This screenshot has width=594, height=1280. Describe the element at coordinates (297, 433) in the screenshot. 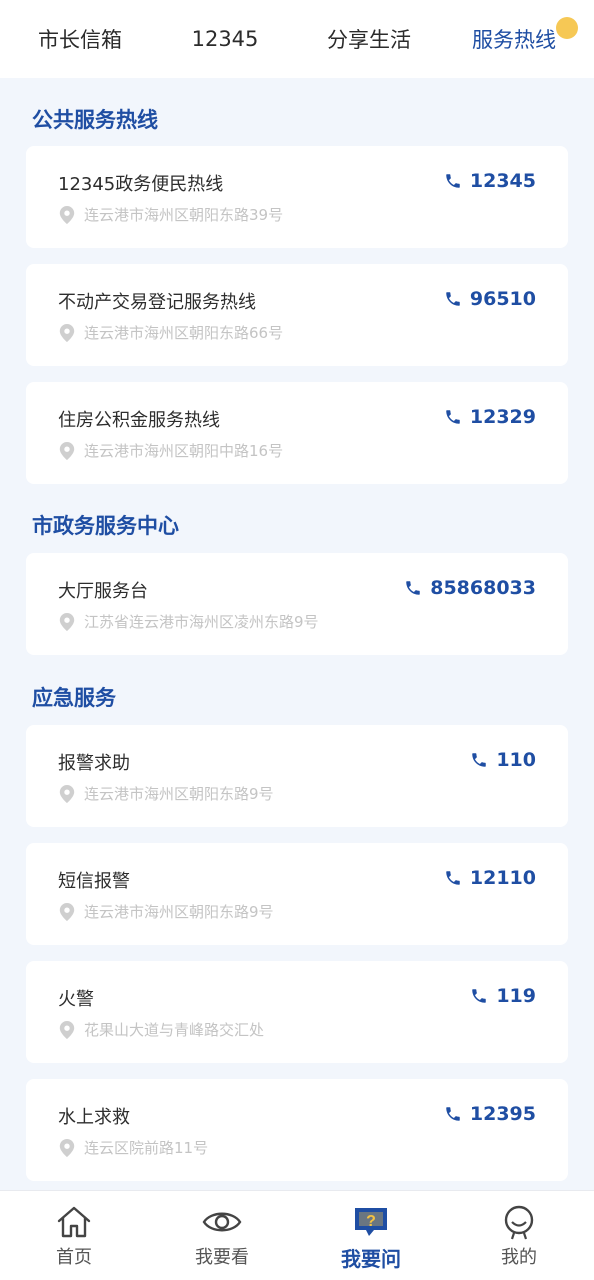

I see `hotline-card: 住房公积金服务热线 12329 连云港市海州区朝阳中路16号` at that location.